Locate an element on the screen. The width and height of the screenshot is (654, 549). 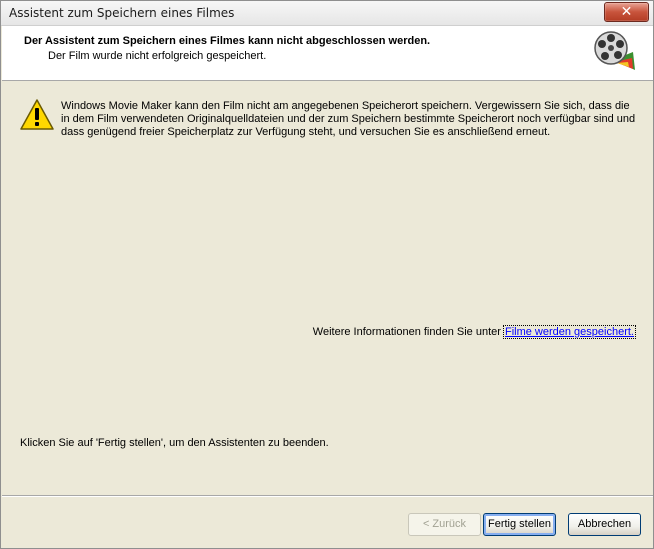
more-info-link: Filme werden gespeichert. is located at coordinates (569, 332).